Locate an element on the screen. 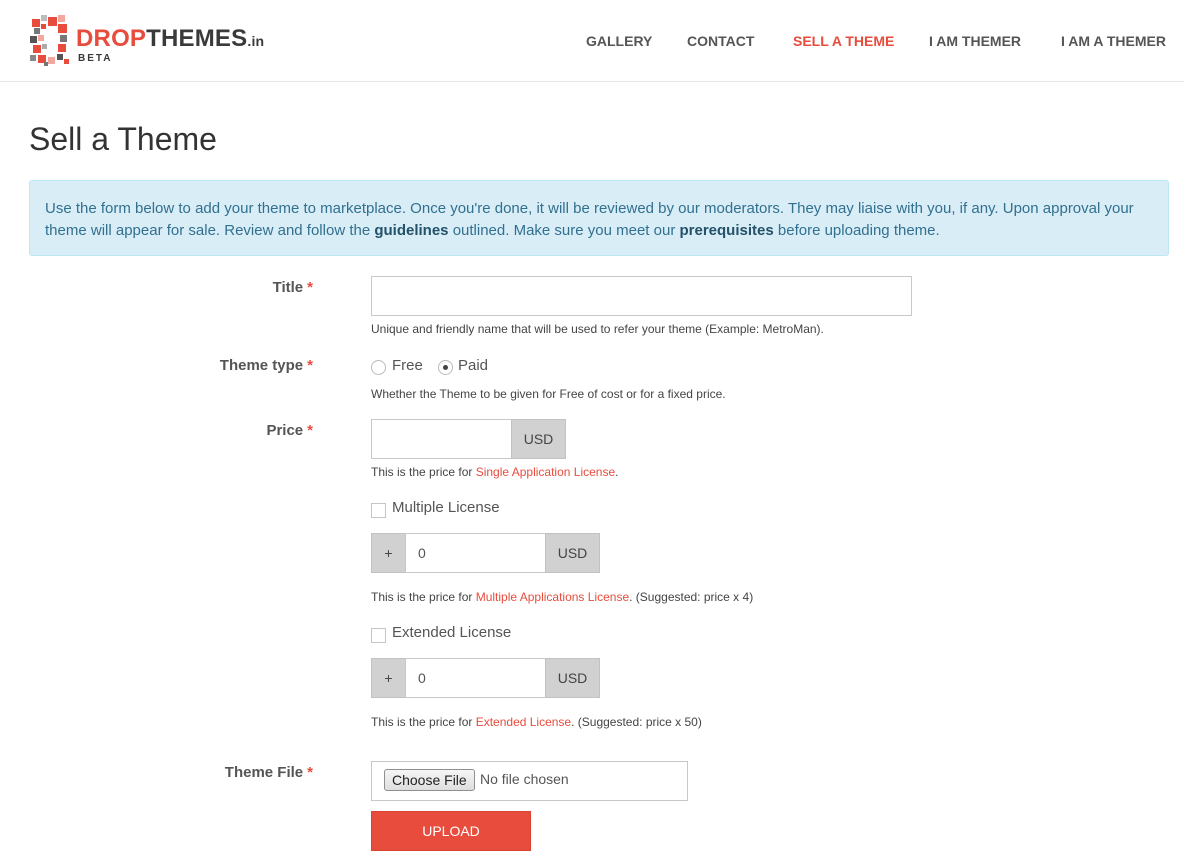 This screenshot has height=860, width=1184. title-input is located at coordinates (641, 296).